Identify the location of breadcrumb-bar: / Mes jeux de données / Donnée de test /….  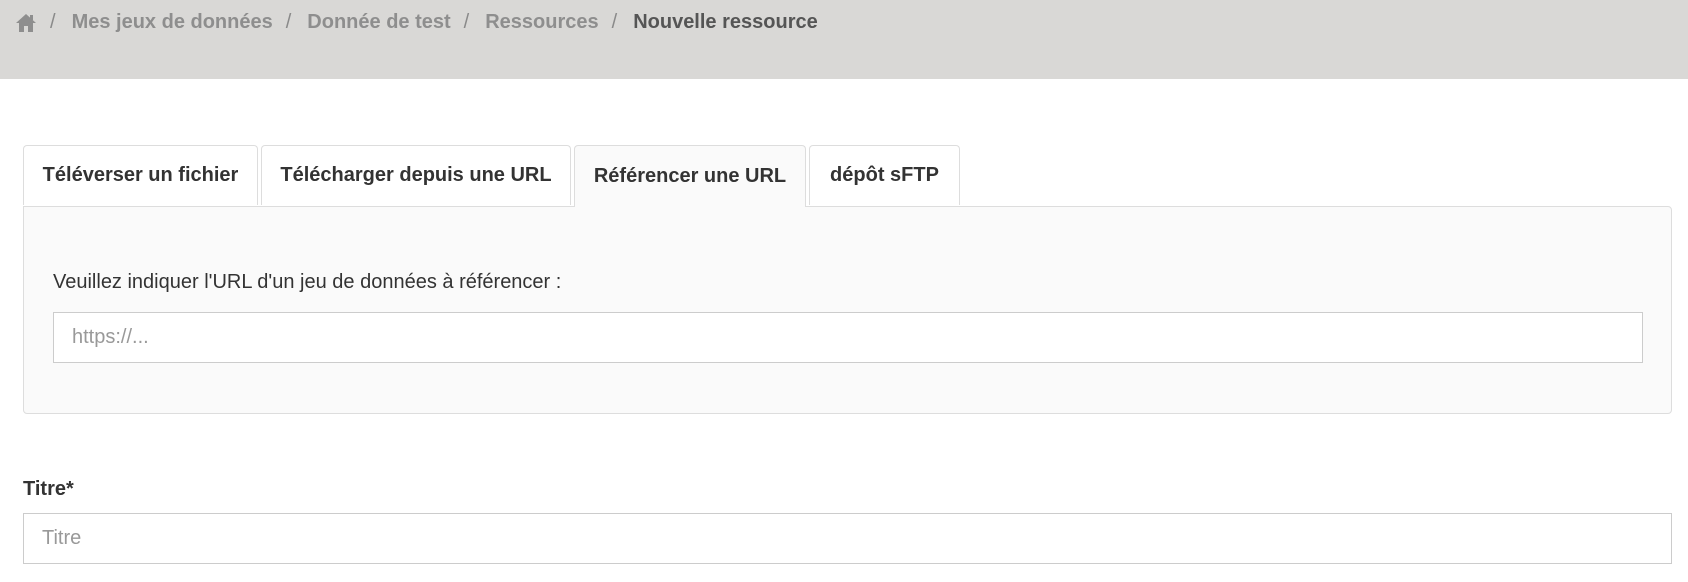
(844, 39).